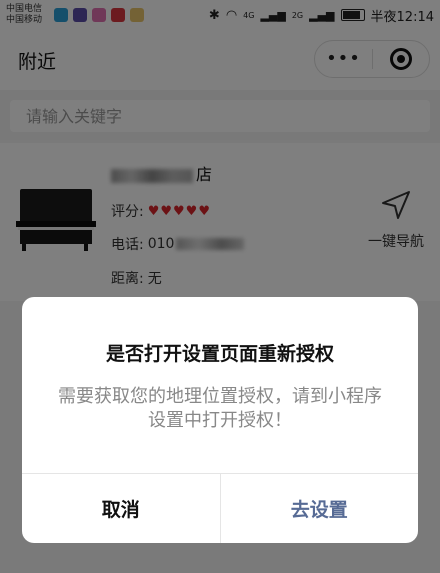 The width and height of the screenshot is (440, 573). What do you see at coordinates (121, 508) in the screenshot?
I see `cancel-button: 取消` at bounding box center [121, 508].